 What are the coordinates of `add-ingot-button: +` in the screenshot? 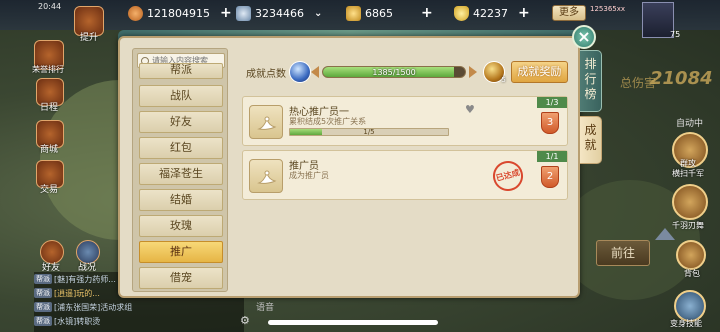 It's located at (524, 13).